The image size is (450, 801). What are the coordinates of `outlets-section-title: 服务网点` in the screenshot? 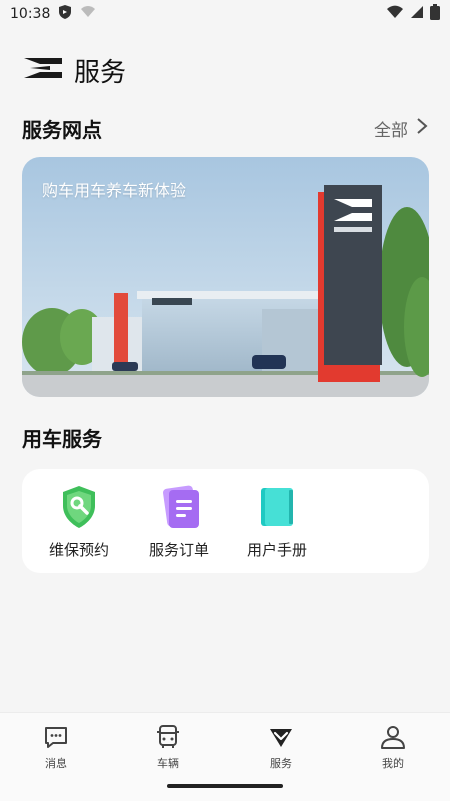 It's located at (62, 130).